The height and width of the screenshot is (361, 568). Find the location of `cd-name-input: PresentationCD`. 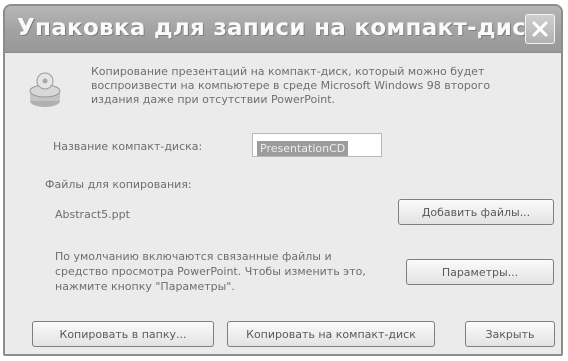

cd-name-input: PresentationCD is located at coordinates (317, 145).